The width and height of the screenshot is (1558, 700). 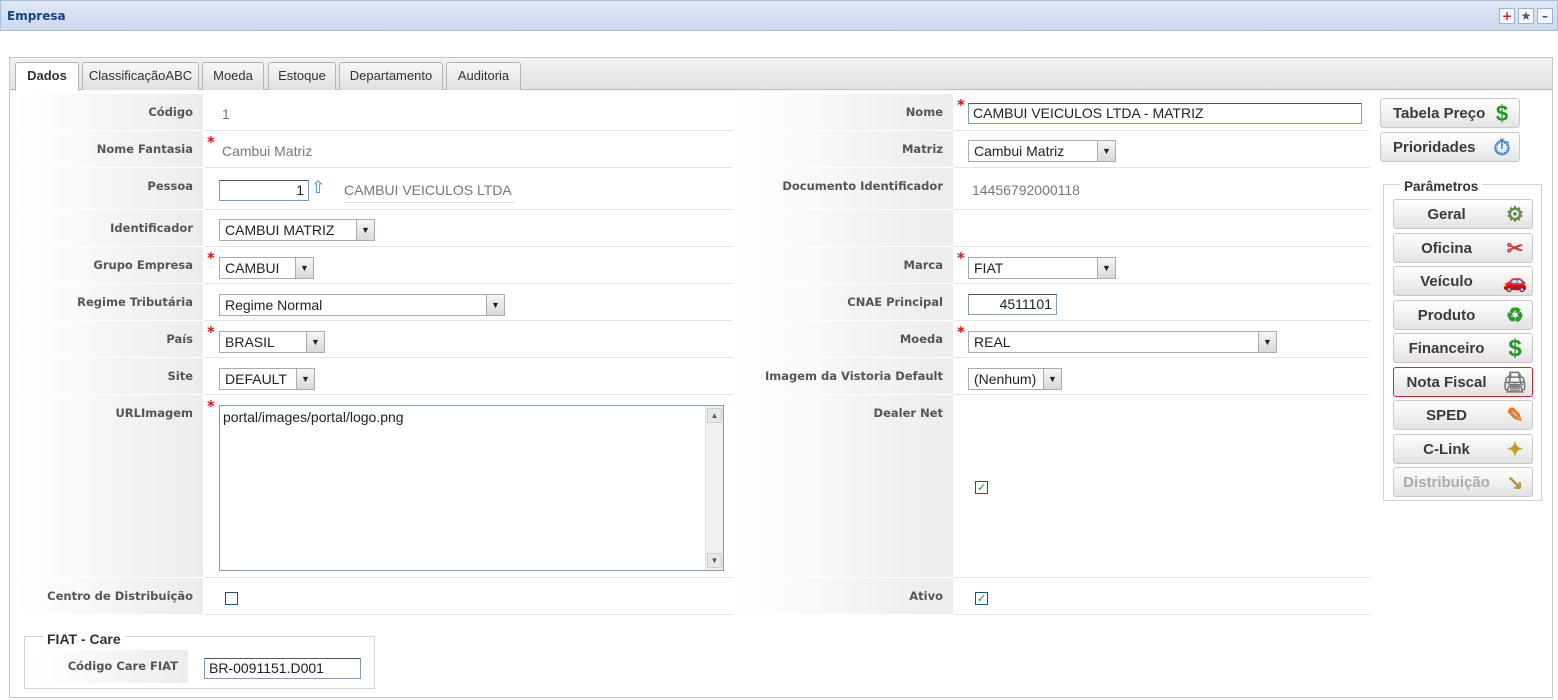 I want to click on regime-label: Regime Tributária, so click(x=135, y=302).